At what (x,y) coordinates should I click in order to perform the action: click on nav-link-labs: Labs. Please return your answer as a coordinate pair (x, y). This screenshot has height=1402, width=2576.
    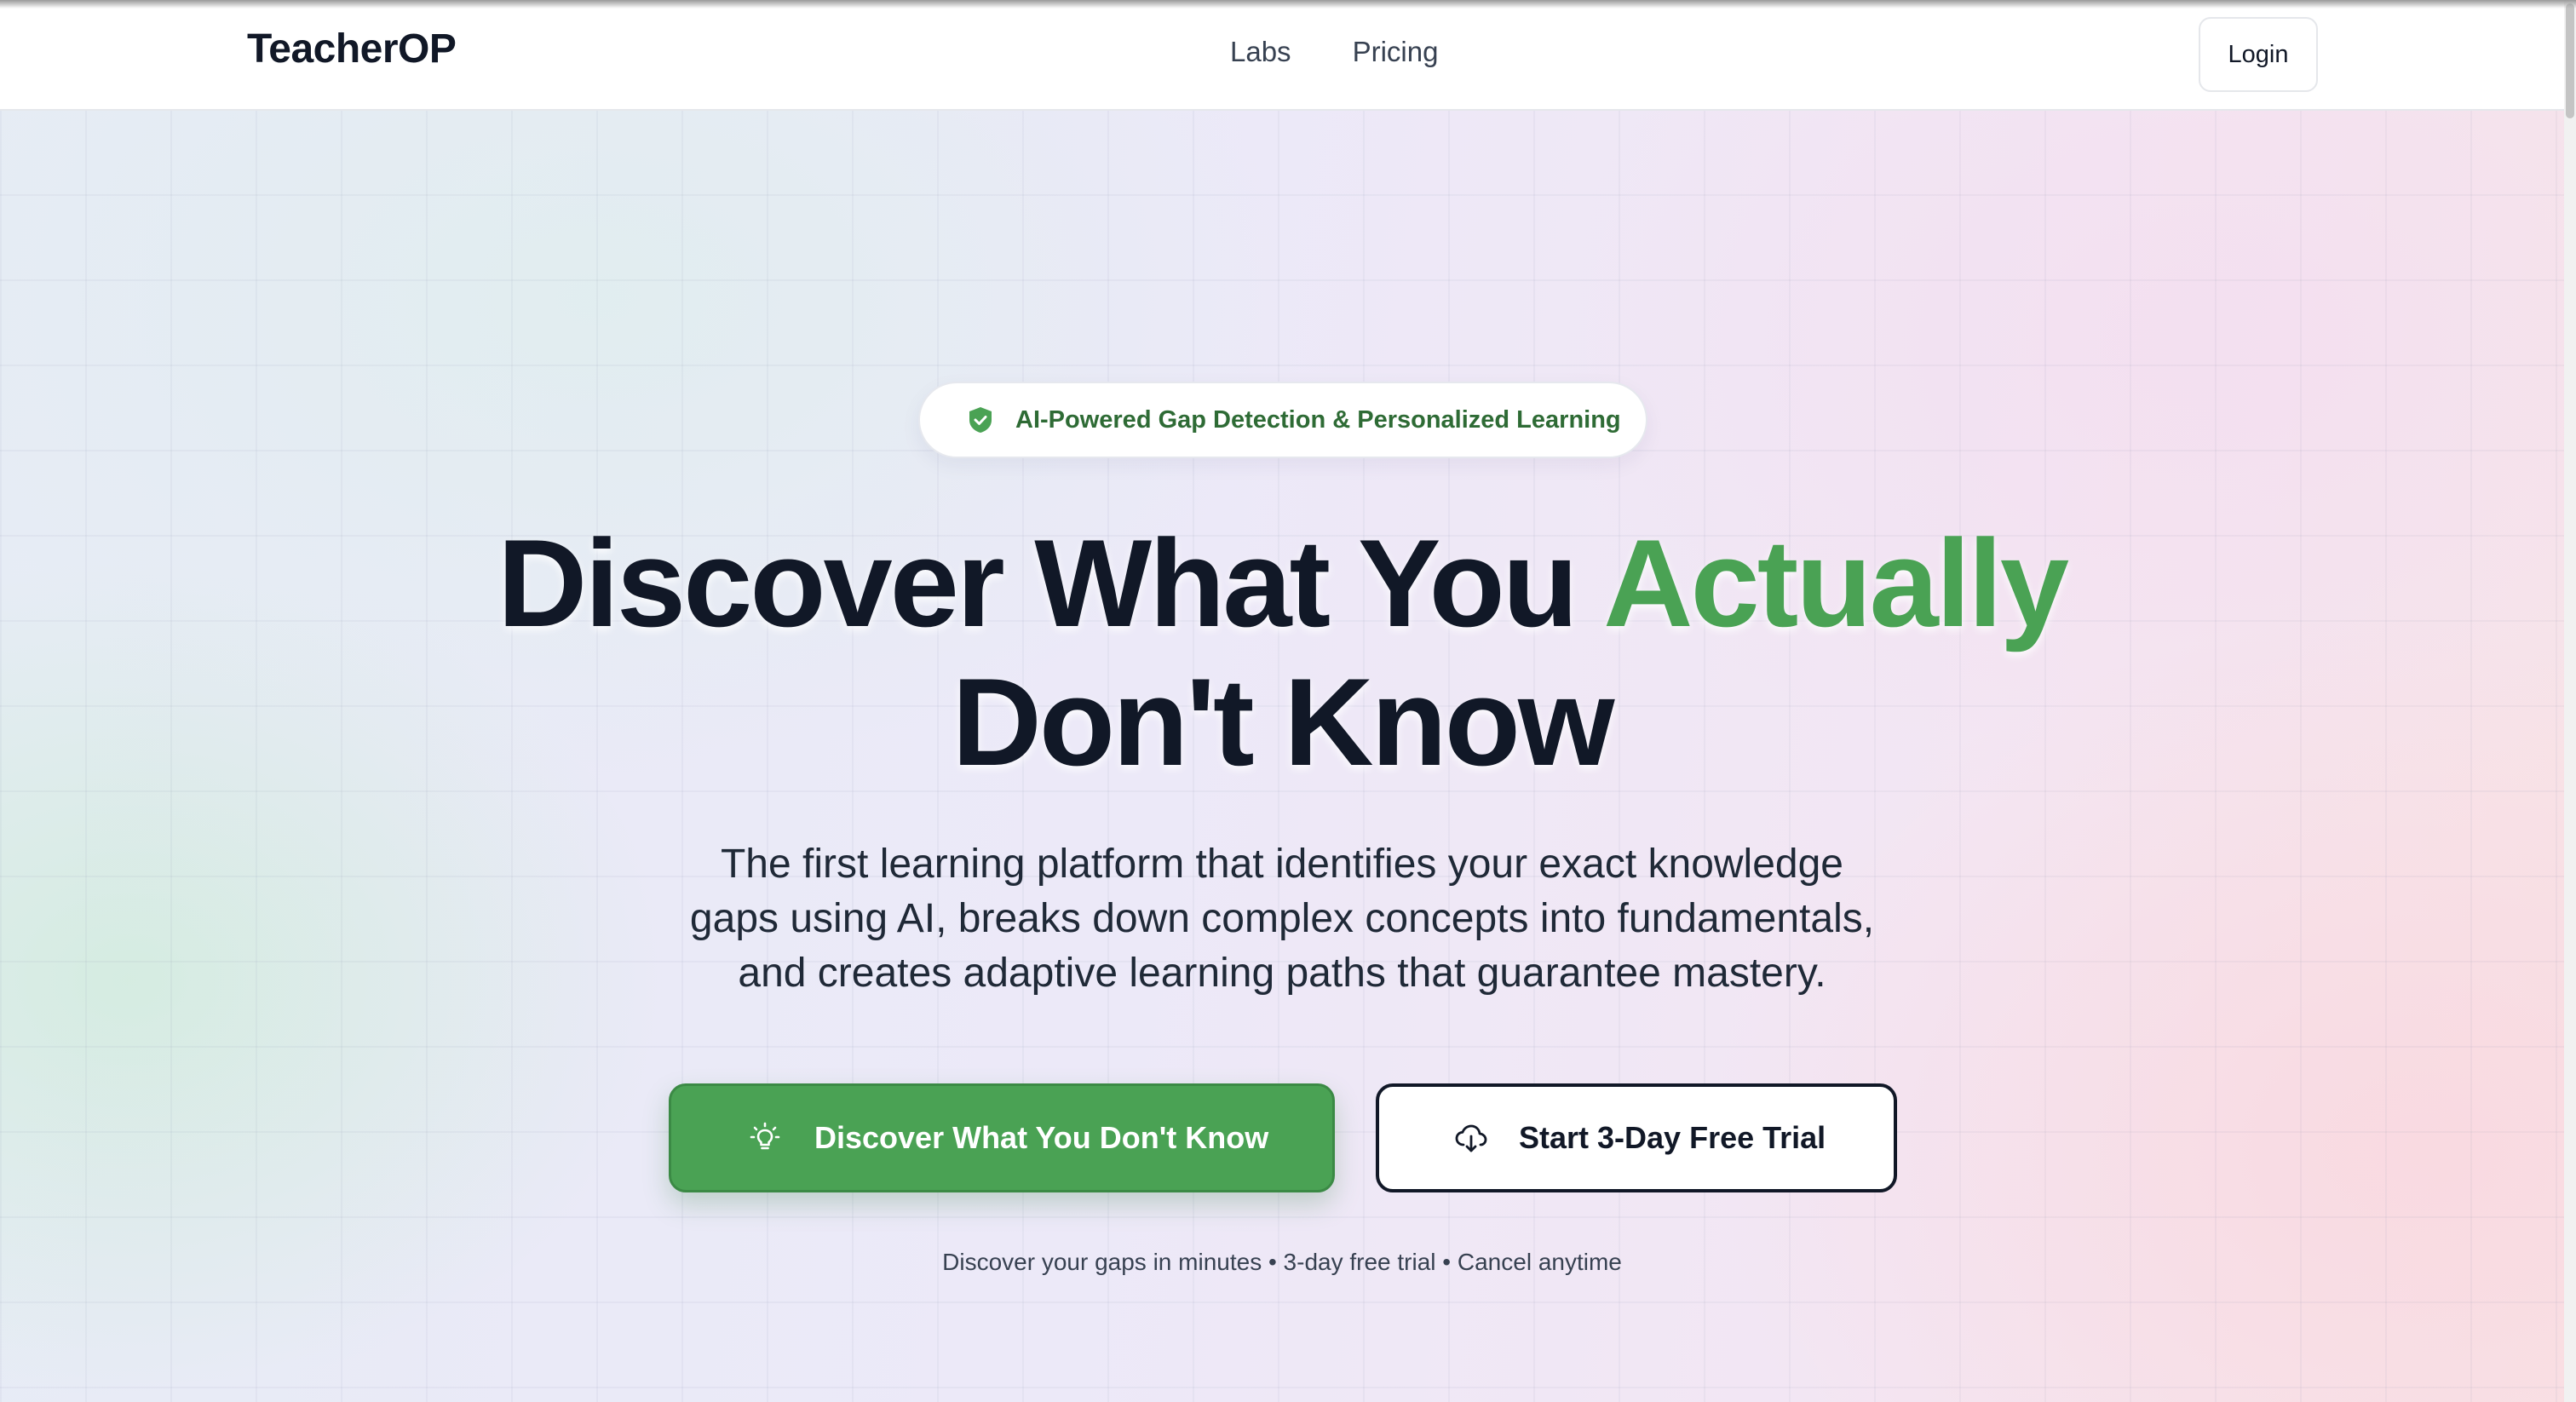
    Looking at the image, I should click on (1261, 52).